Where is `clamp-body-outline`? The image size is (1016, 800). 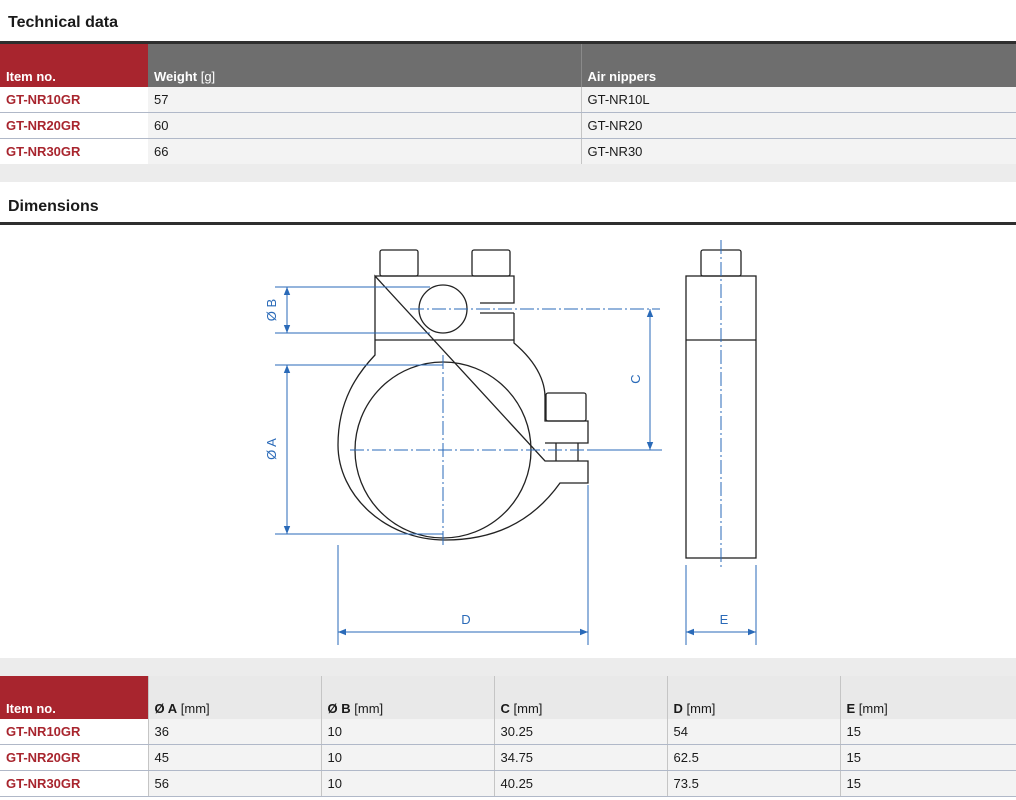
clamp-body-outline is located at coordinates (463, 407).